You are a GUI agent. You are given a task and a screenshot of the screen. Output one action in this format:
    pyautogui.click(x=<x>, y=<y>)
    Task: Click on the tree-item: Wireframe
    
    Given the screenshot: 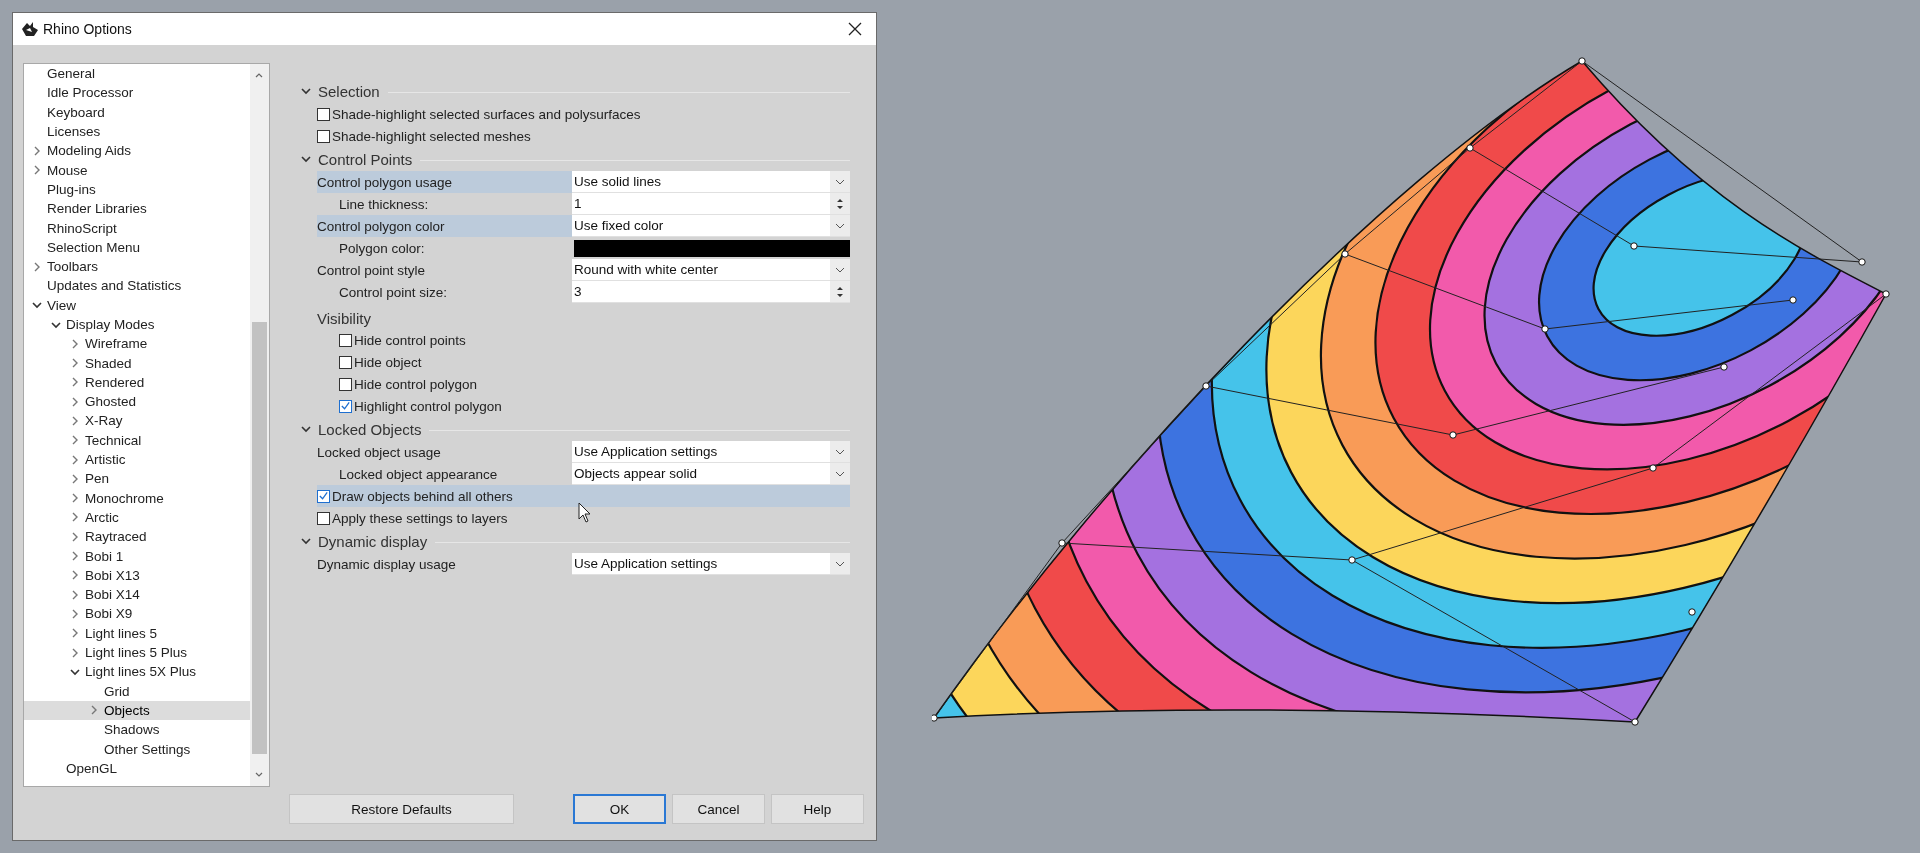 What is the action you would take?
    pyautogui.click(x=137, y=344)
    